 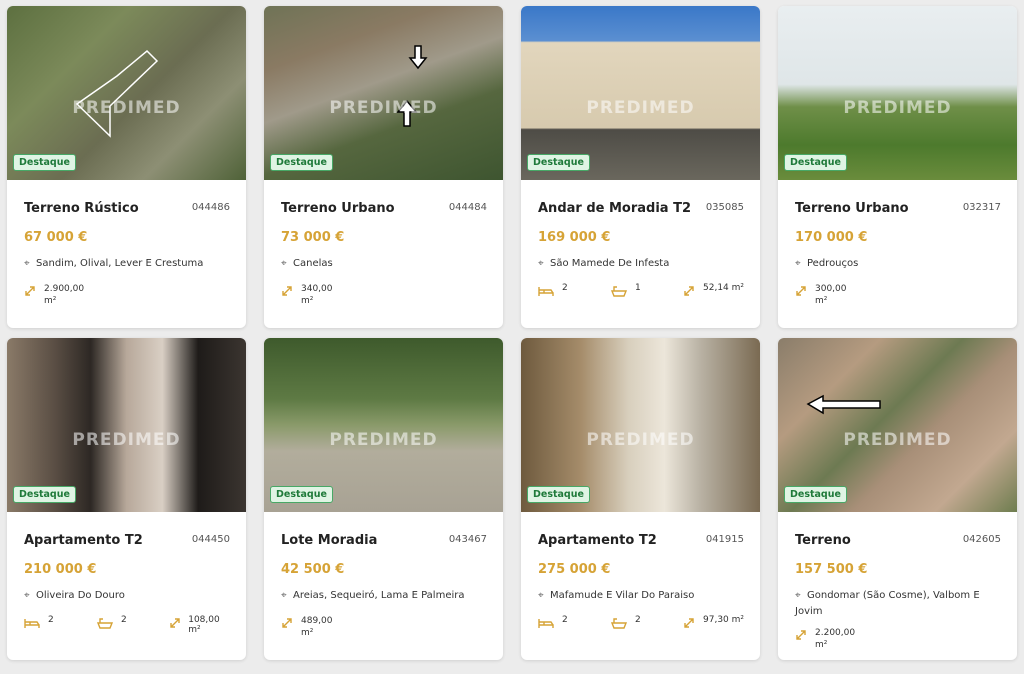 What do you see at coordinates (638, 620) in the screenshot?
I see `bathrooms-count: 2` at bounding box center [638, 620].